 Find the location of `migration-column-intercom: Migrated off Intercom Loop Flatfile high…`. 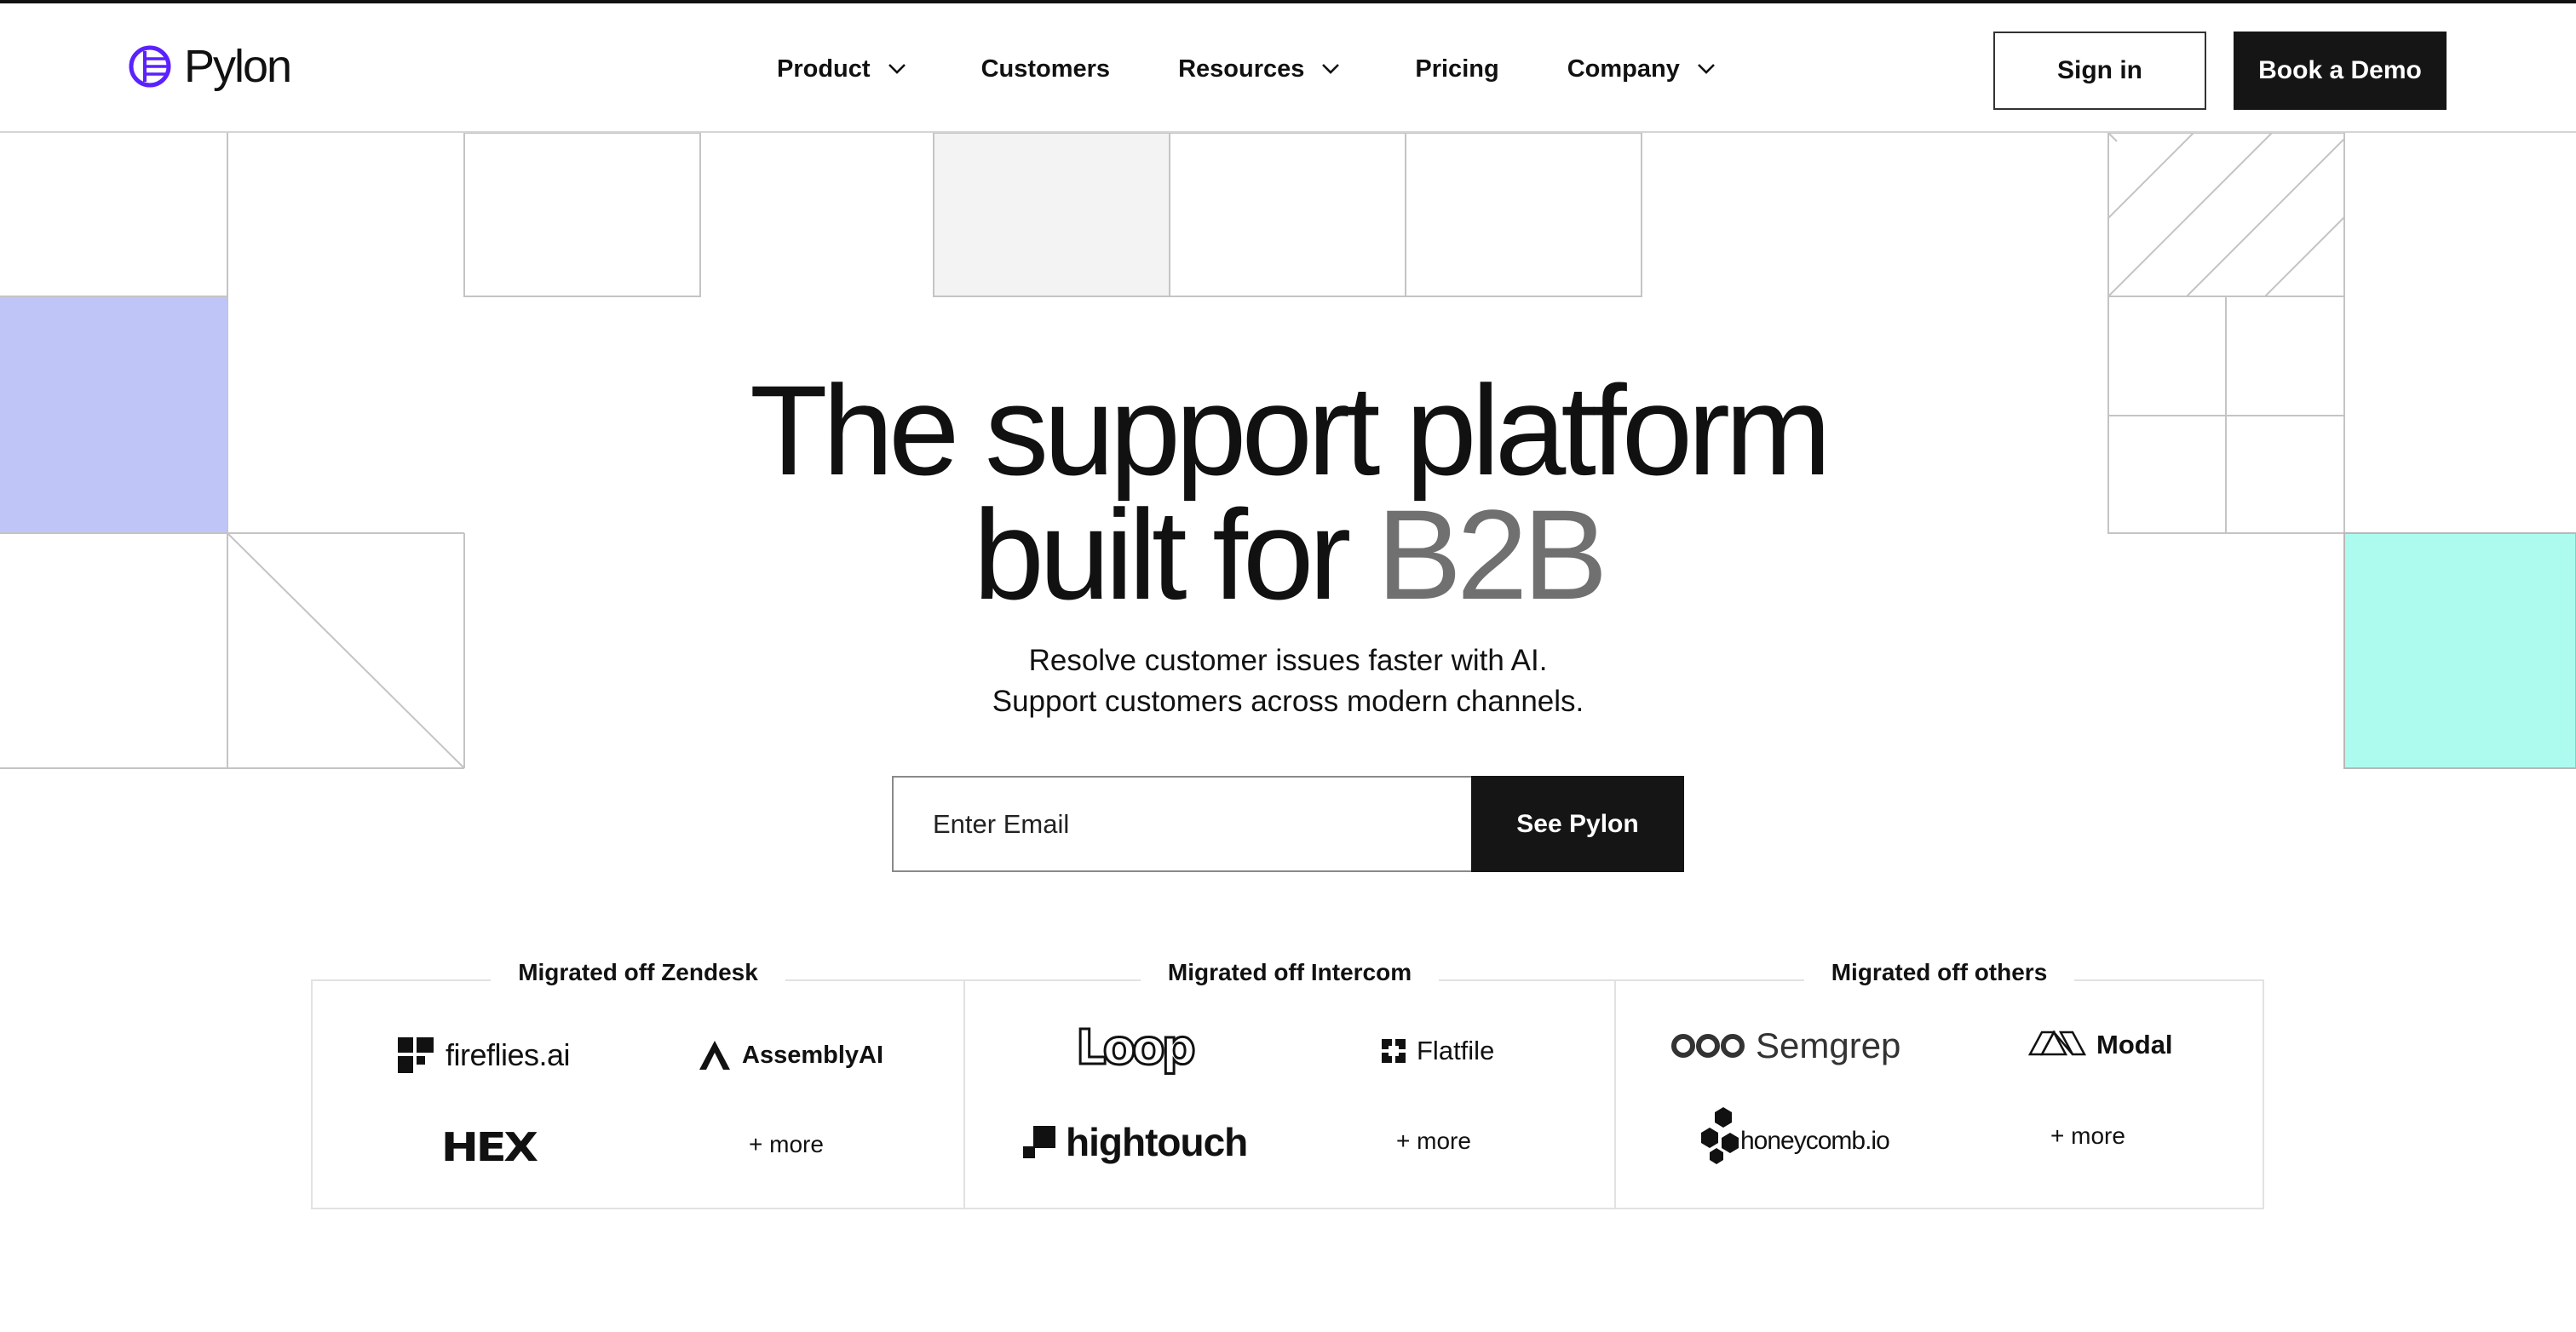

migration-column-intercom: Migrated off Intercom Loop Flatfile high… is located at coordinates (1288, 1083).